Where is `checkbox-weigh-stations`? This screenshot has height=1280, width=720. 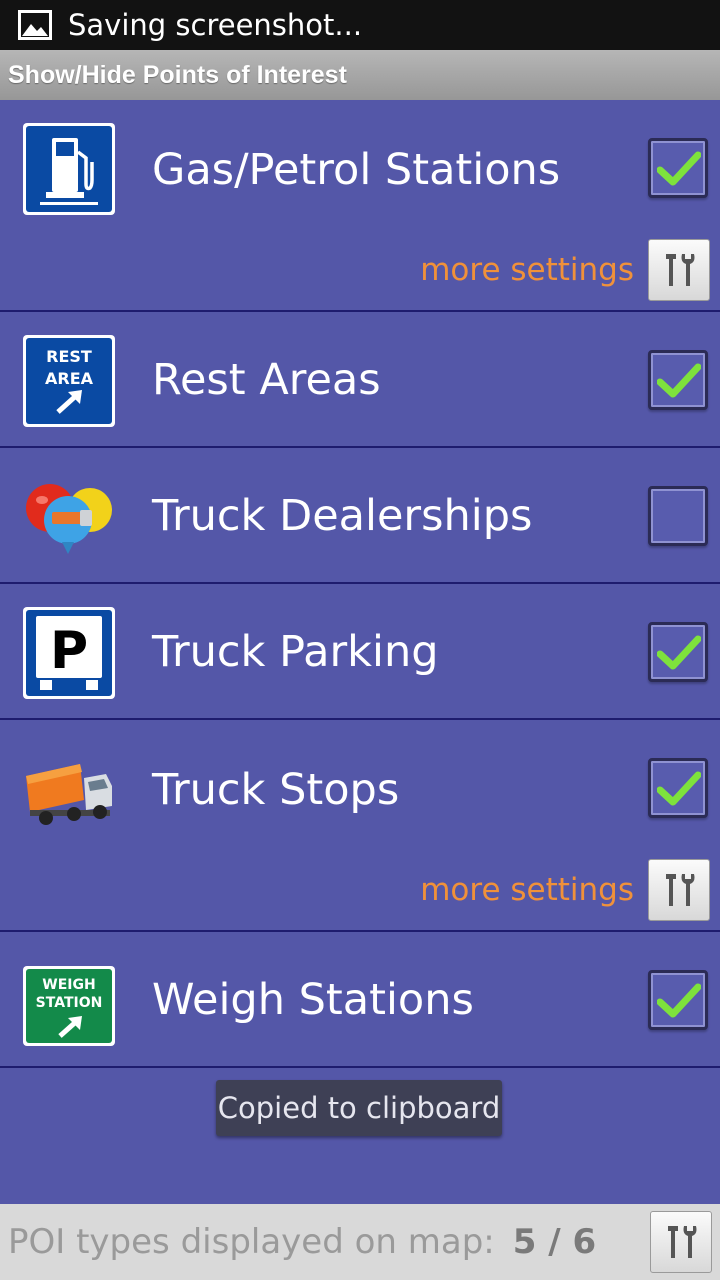
checkbox-weigh-stations is located at coordinates (678, 1000).